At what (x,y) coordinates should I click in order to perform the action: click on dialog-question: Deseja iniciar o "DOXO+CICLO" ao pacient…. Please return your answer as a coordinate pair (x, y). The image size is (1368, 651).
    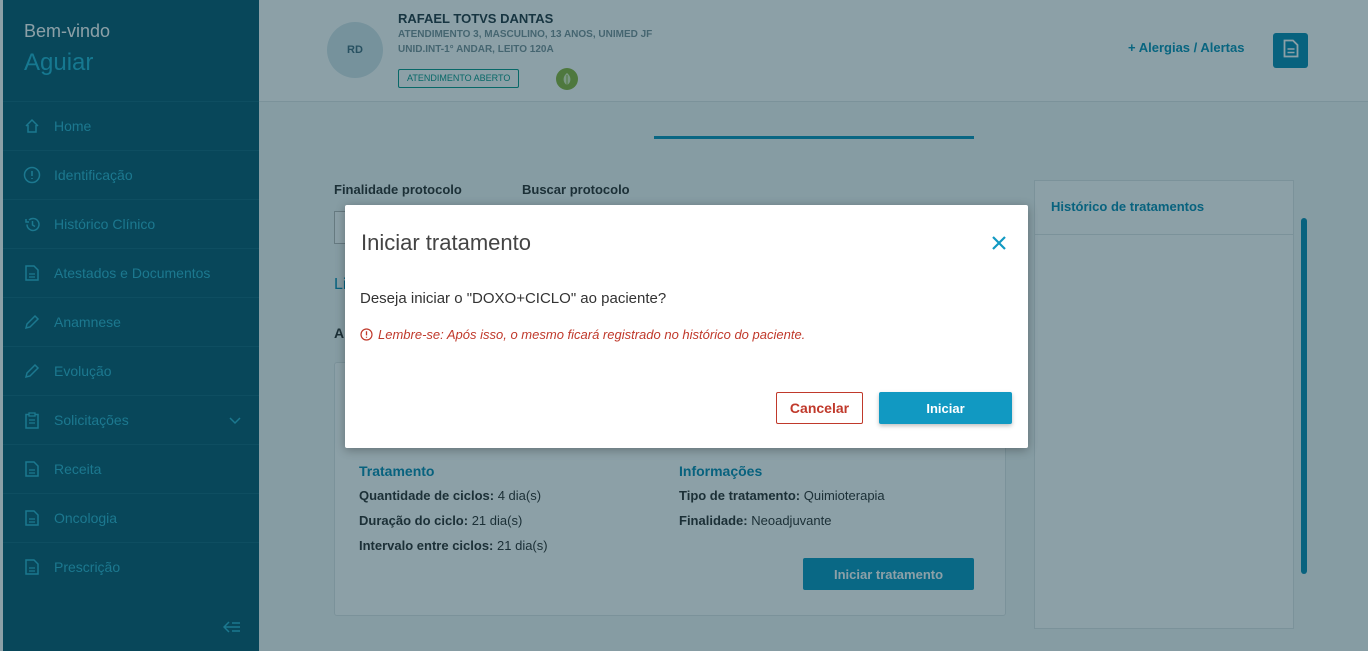
    Looking at the image, I should click on (513, 298).